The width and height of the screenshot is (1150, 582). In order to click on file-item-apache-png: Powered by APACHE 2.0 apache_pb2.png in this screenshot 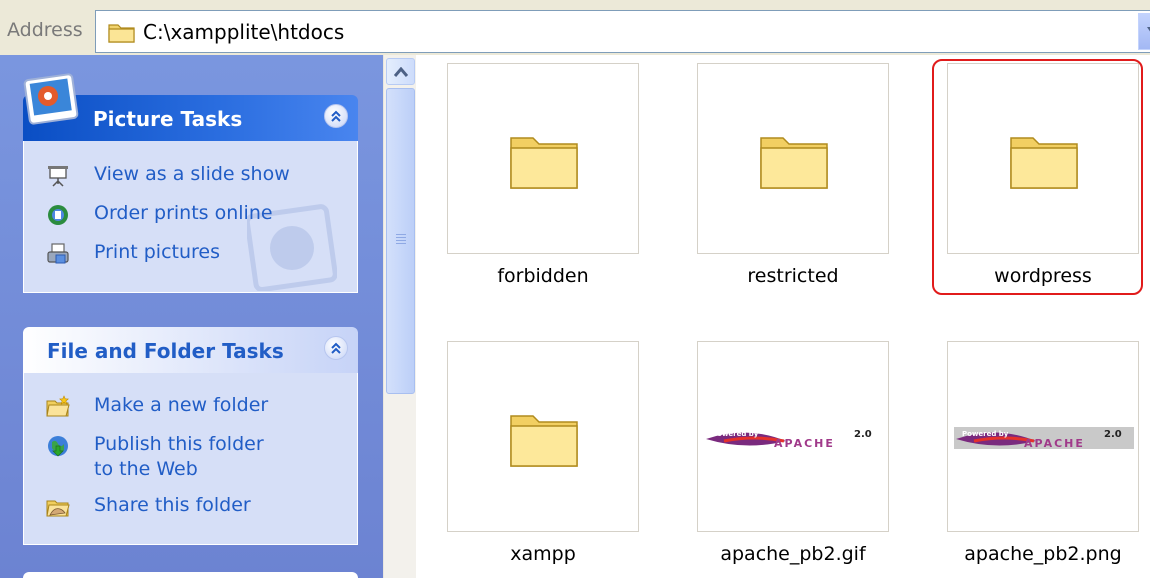, I will do `click(1027, 453)`.